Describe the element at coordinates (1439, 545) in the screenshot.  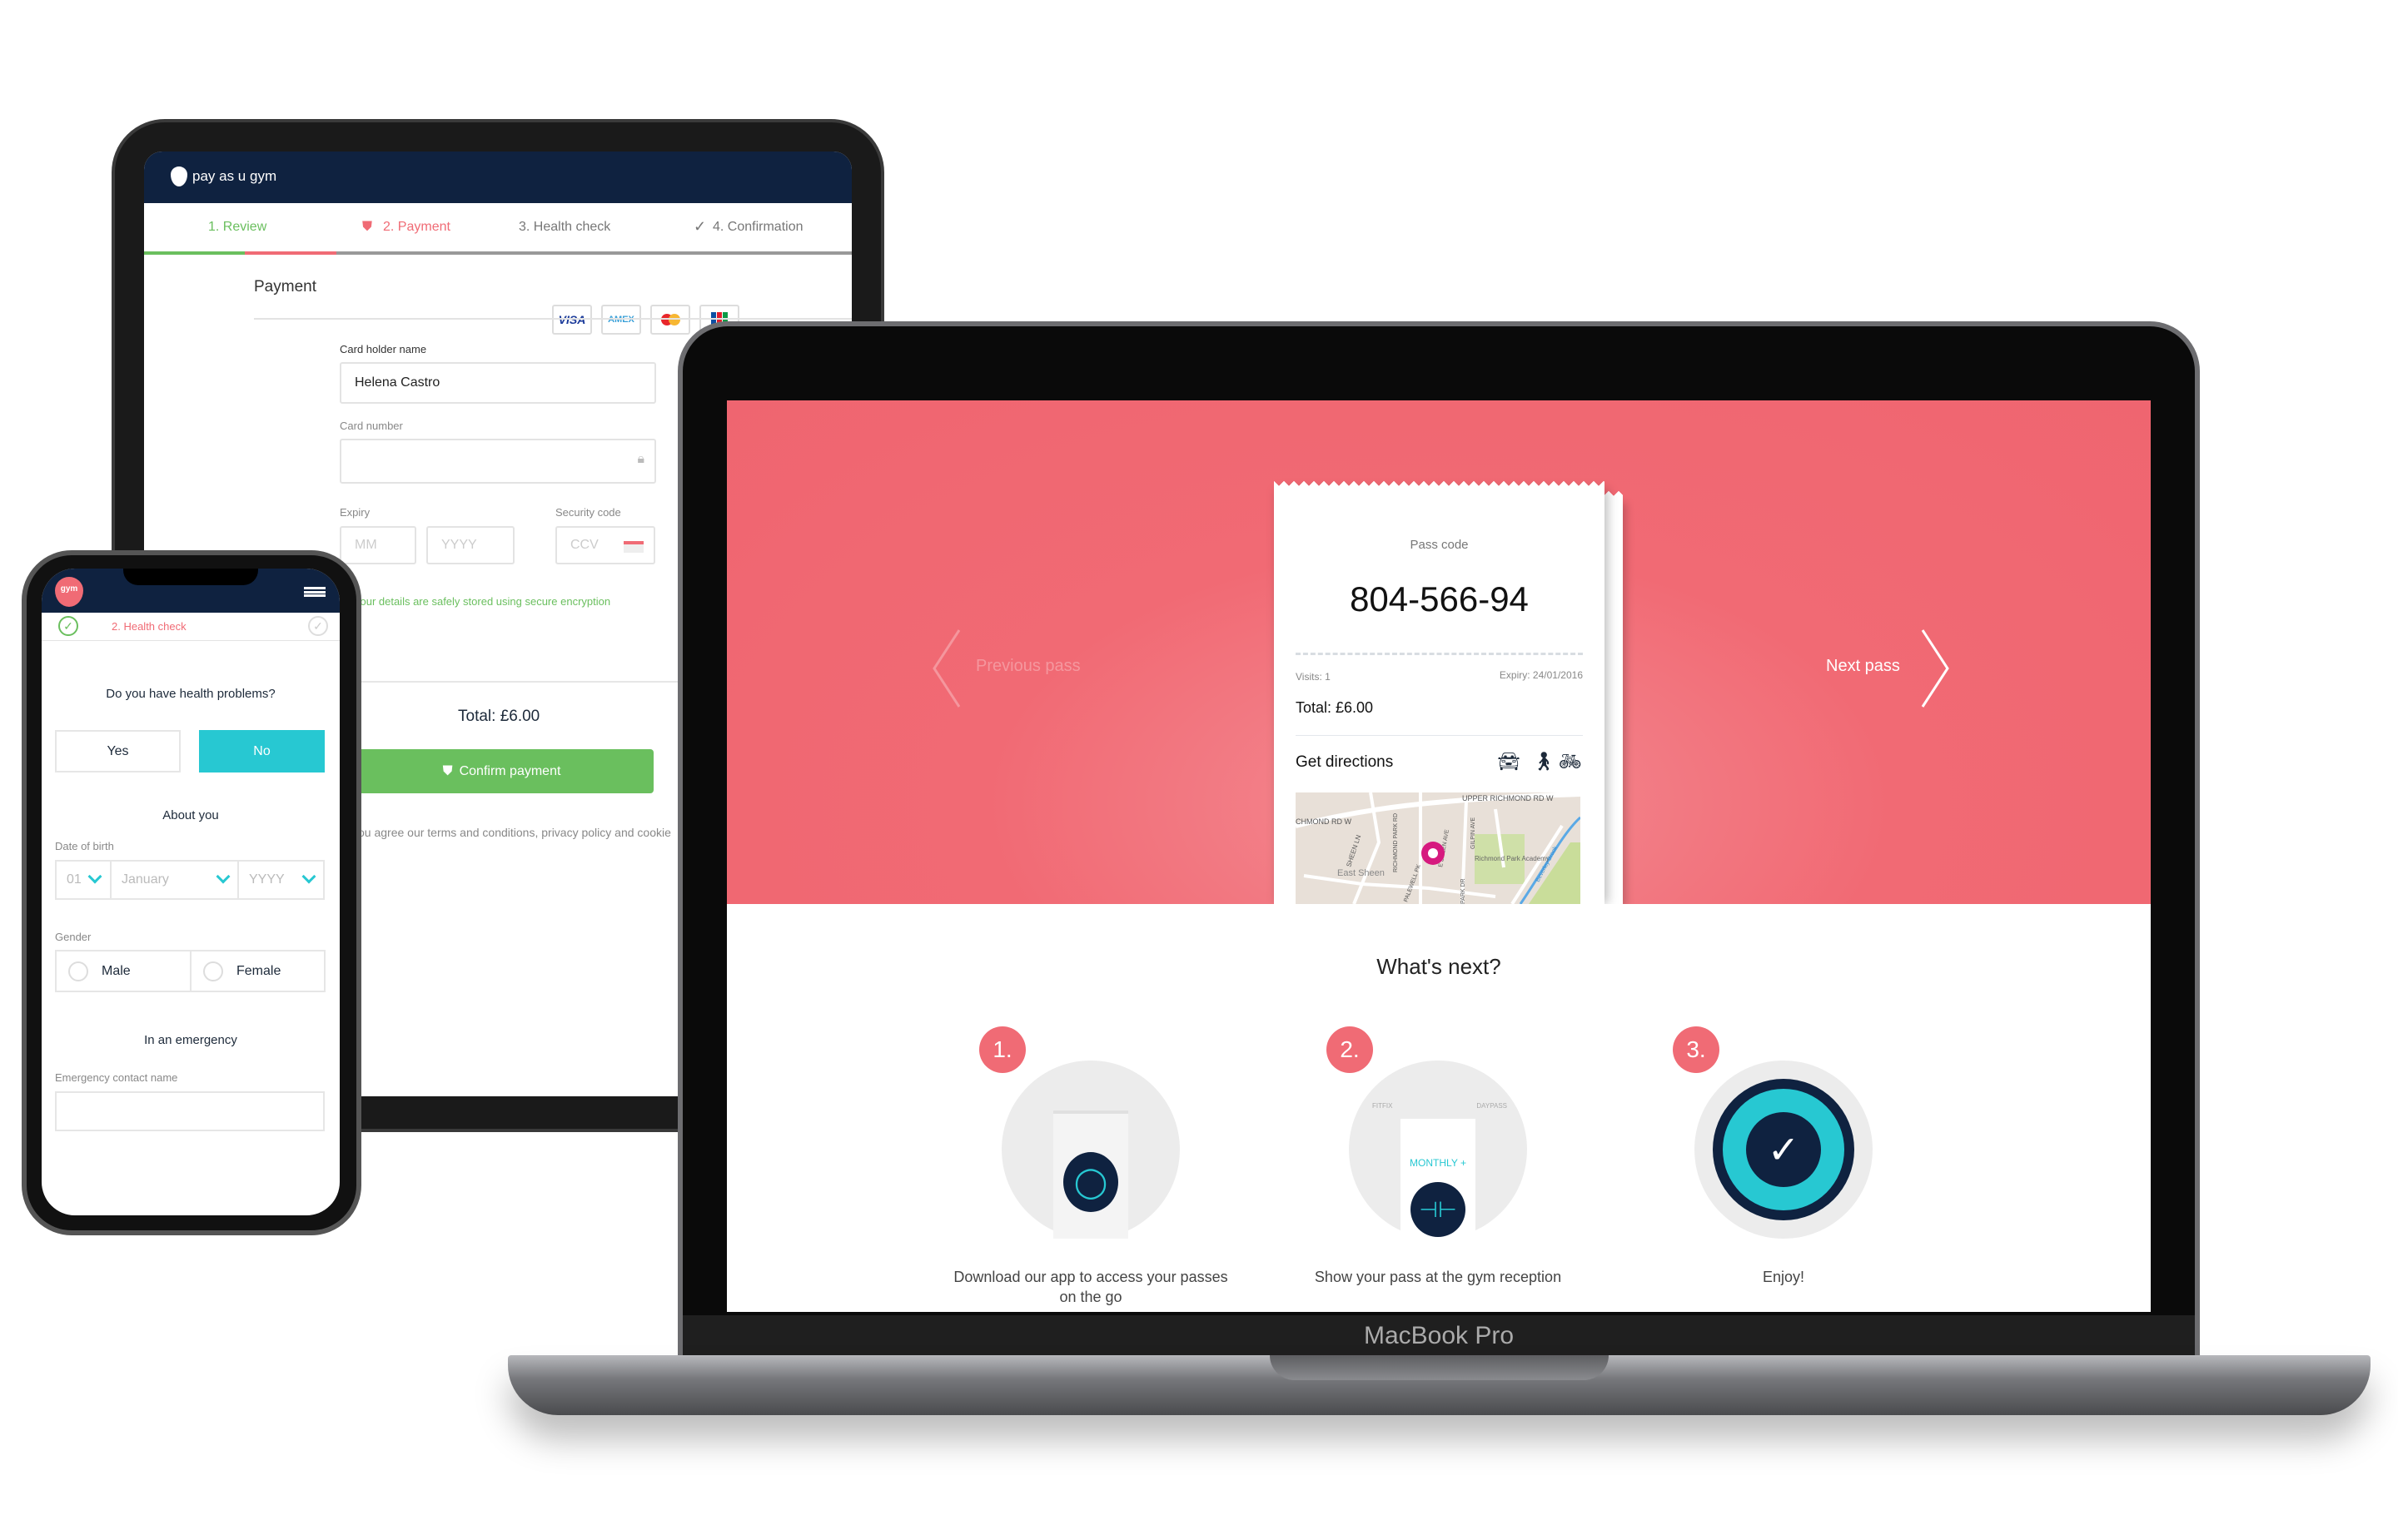
I see `pass-code-label: Pass code` at that location.